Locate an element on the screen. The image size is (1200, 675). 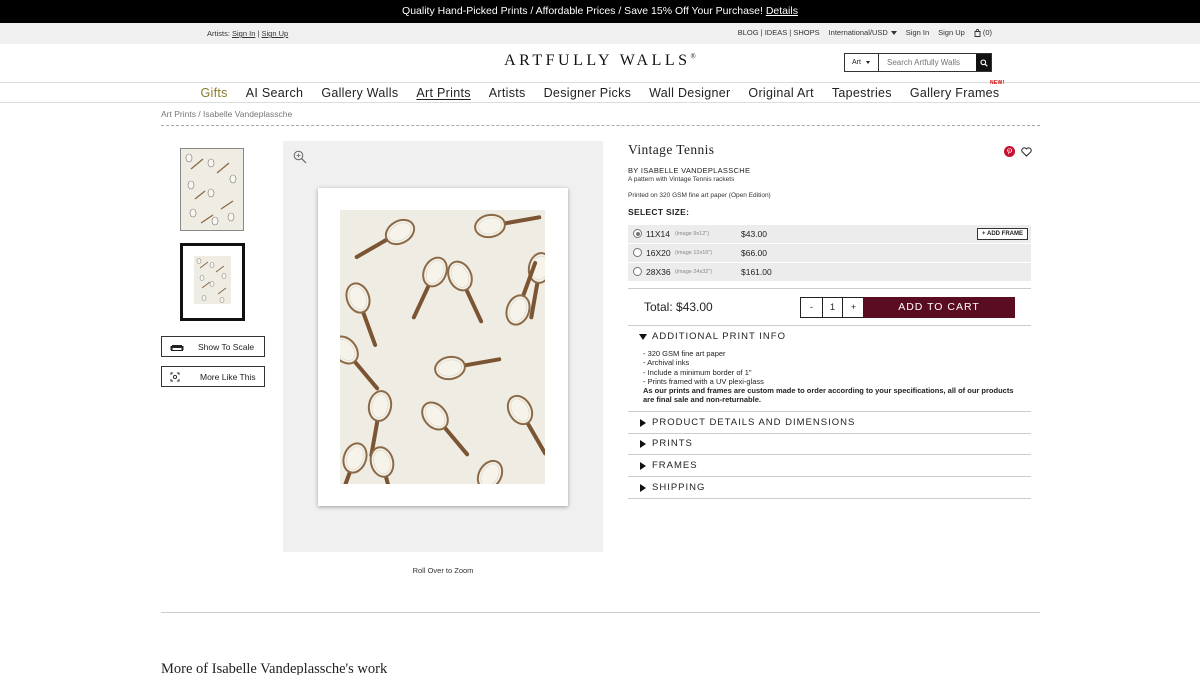
search-bar: Art is located at coordinates (918, 62).